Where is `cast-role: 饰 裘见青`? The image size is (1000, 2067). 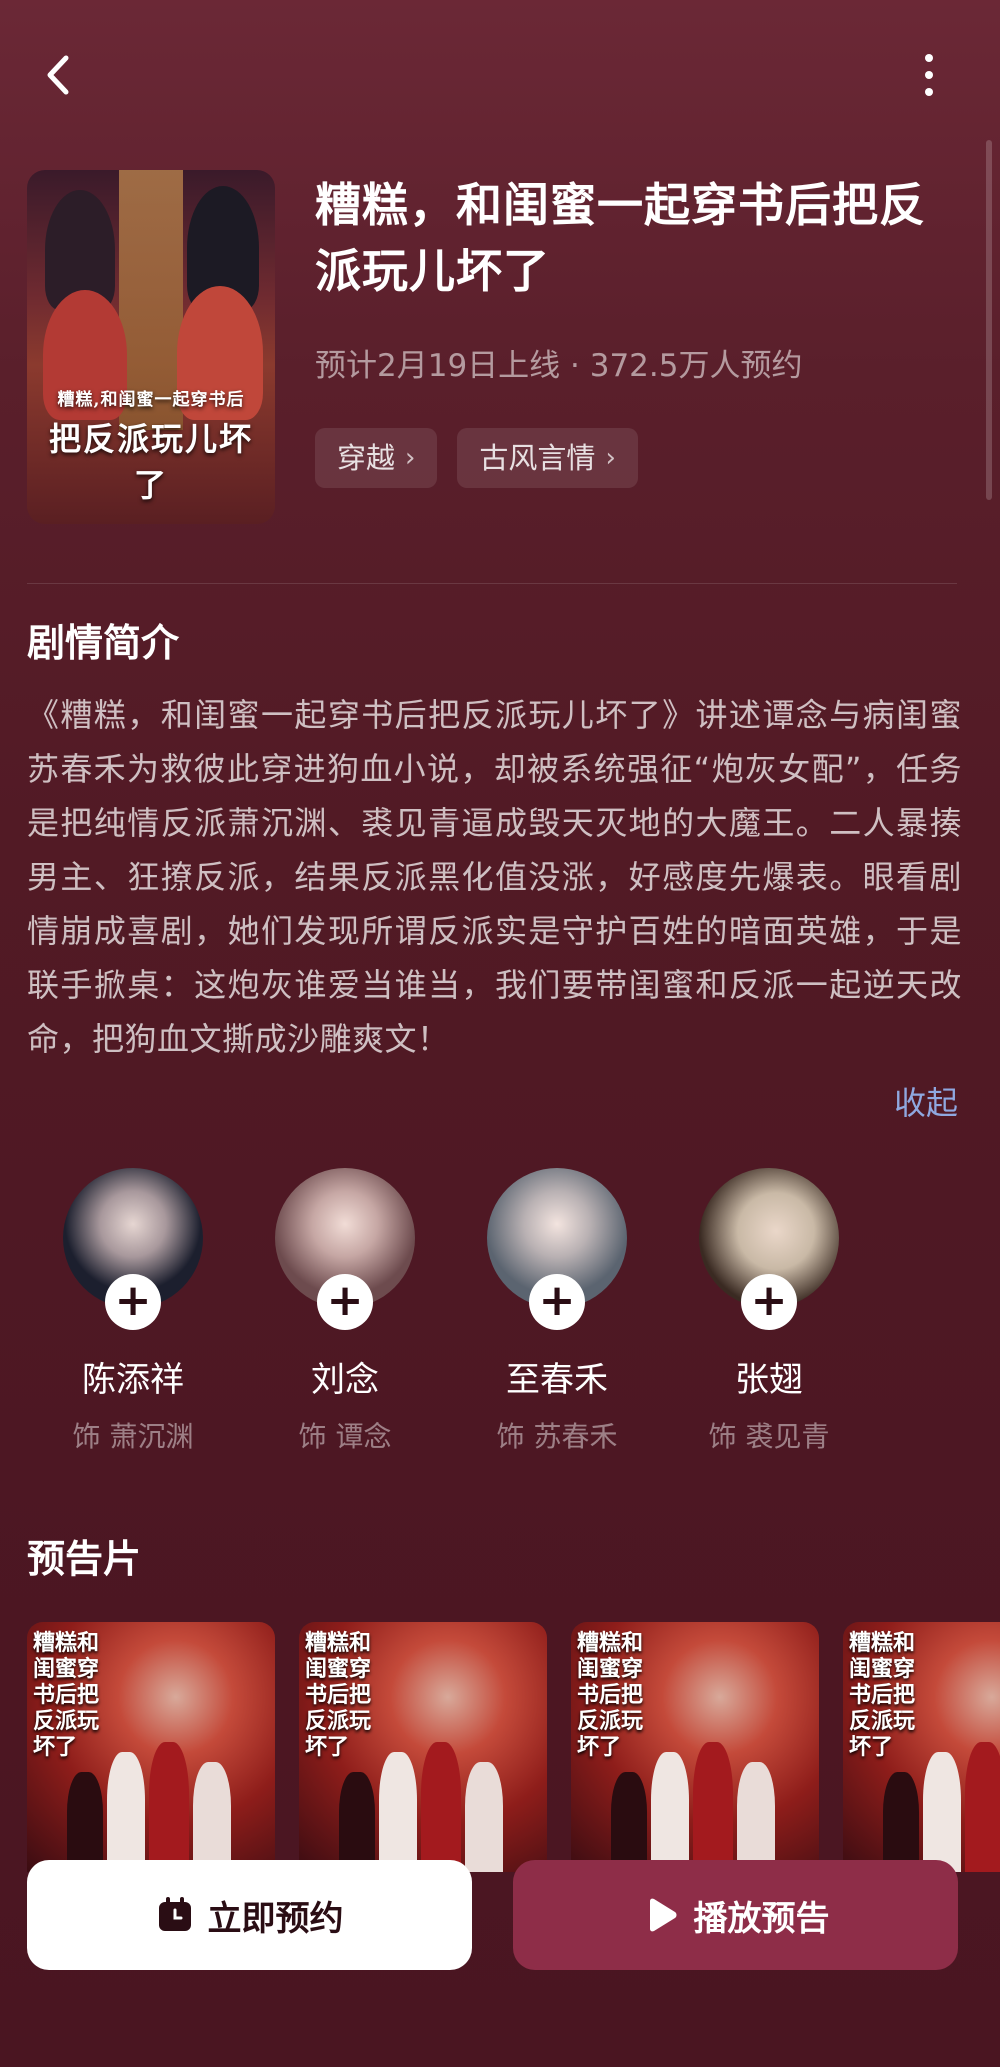
cast-role: 饰 裘见青 is located at coordinates (769, 1436).